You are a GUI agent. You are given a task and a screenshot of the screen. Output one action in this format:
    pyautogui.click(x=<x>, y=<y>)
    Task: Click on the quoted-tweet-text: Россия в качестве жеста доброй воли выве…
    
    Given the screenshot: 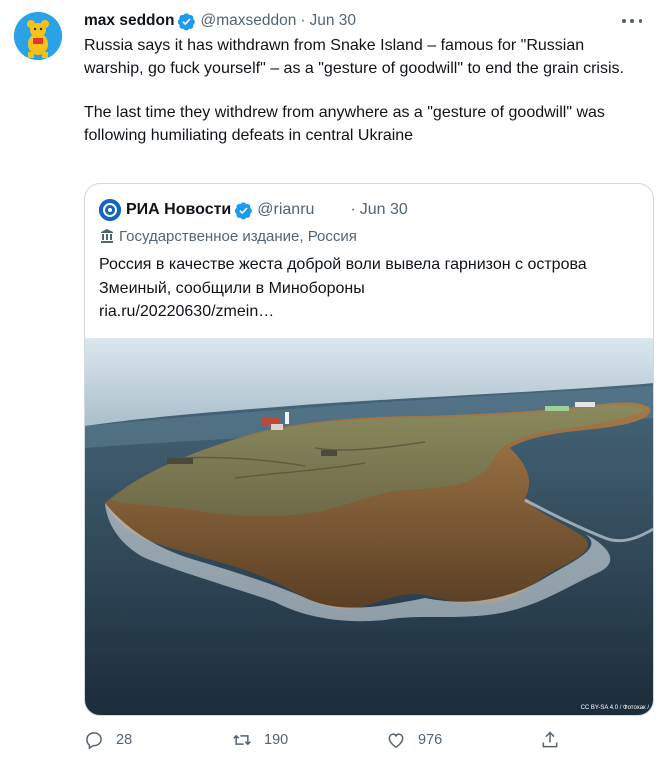 What is the action you would take?
    pyautogui.click(x=371, y=288)
    